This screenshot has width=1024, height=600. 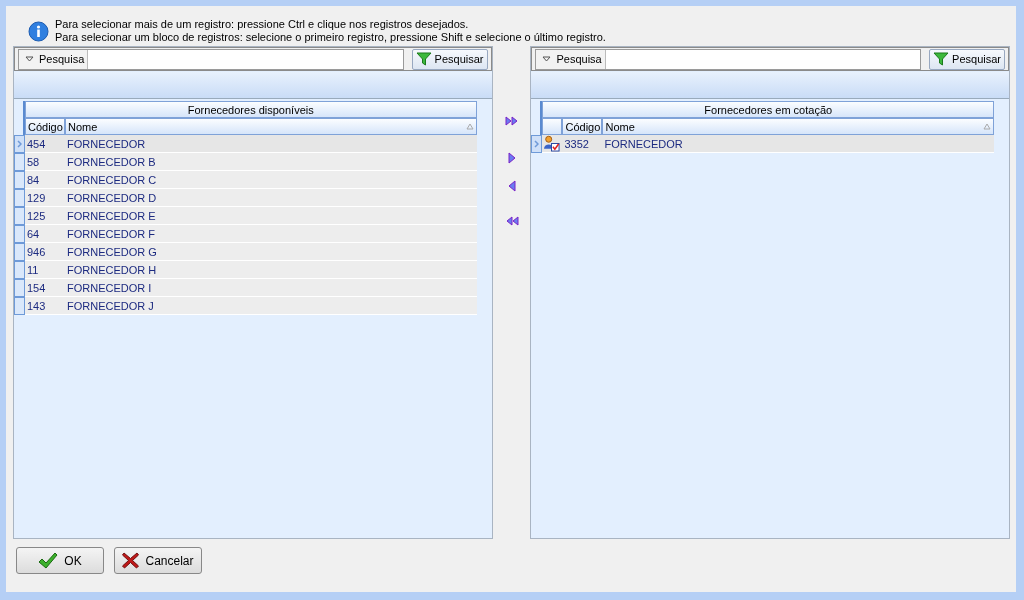 What do you see at coordinates (271, 270) in the screenshot?
I see `table-cell: FORNECEDOR H` at bounding box center [271, 270].